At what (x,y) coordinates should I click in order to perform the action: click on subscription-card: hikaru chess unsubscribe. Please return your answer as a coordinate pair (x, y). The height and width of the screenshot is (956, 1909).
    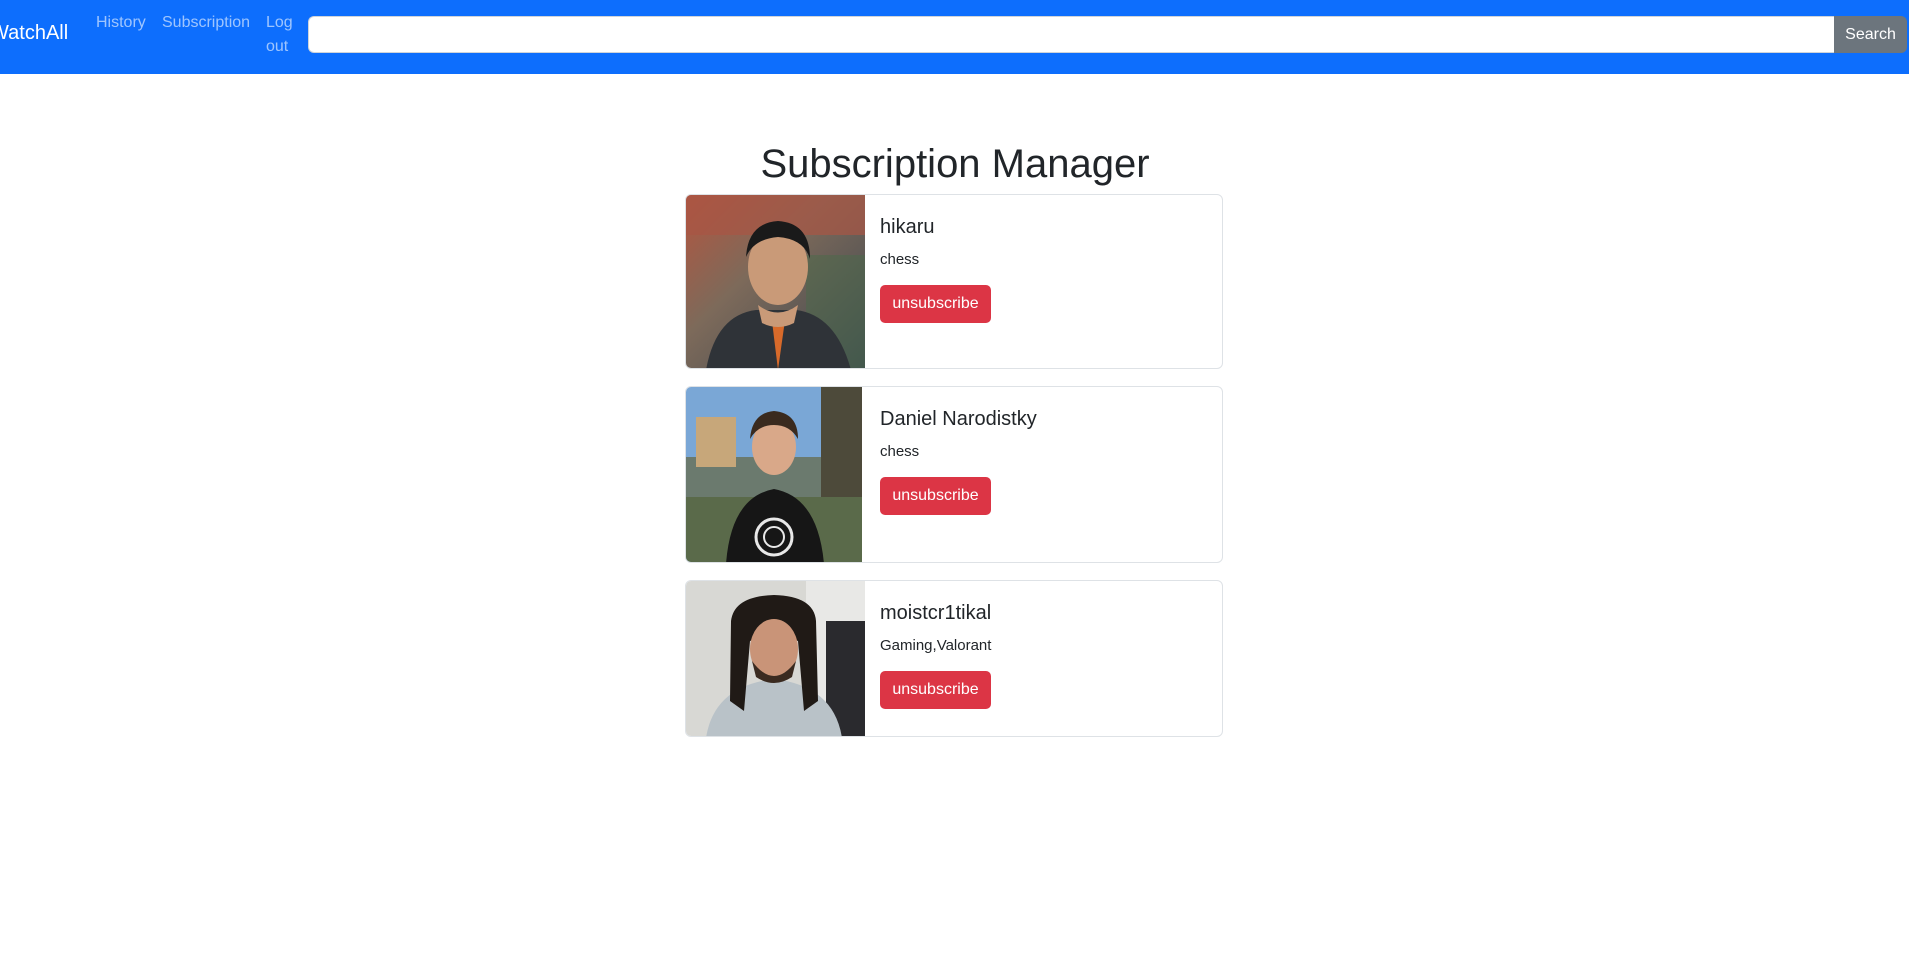
    Looking at the image, I should click on (954, 281).